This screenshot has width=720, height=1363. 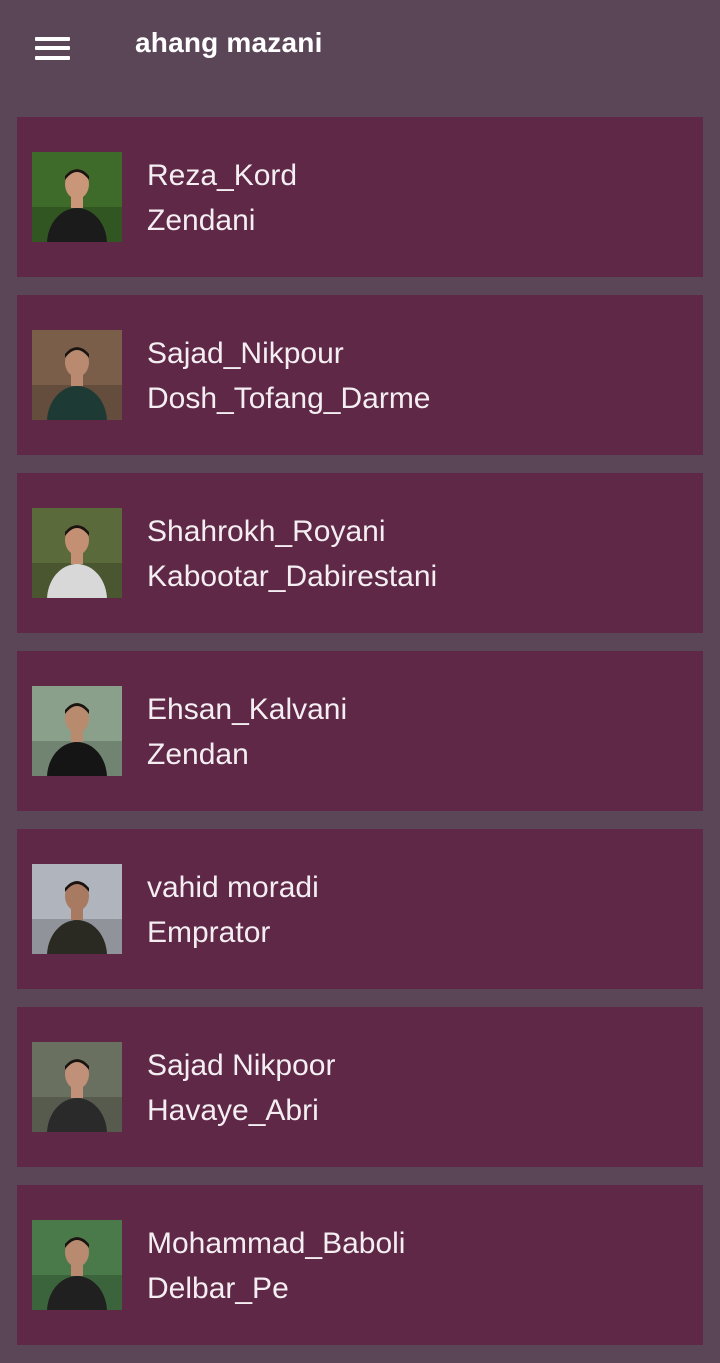 What do you see at coordinates (292, 576) in the screenshot?
I see `song-title: Kabootar_Dabirestani` at bounding box center [292, 576].